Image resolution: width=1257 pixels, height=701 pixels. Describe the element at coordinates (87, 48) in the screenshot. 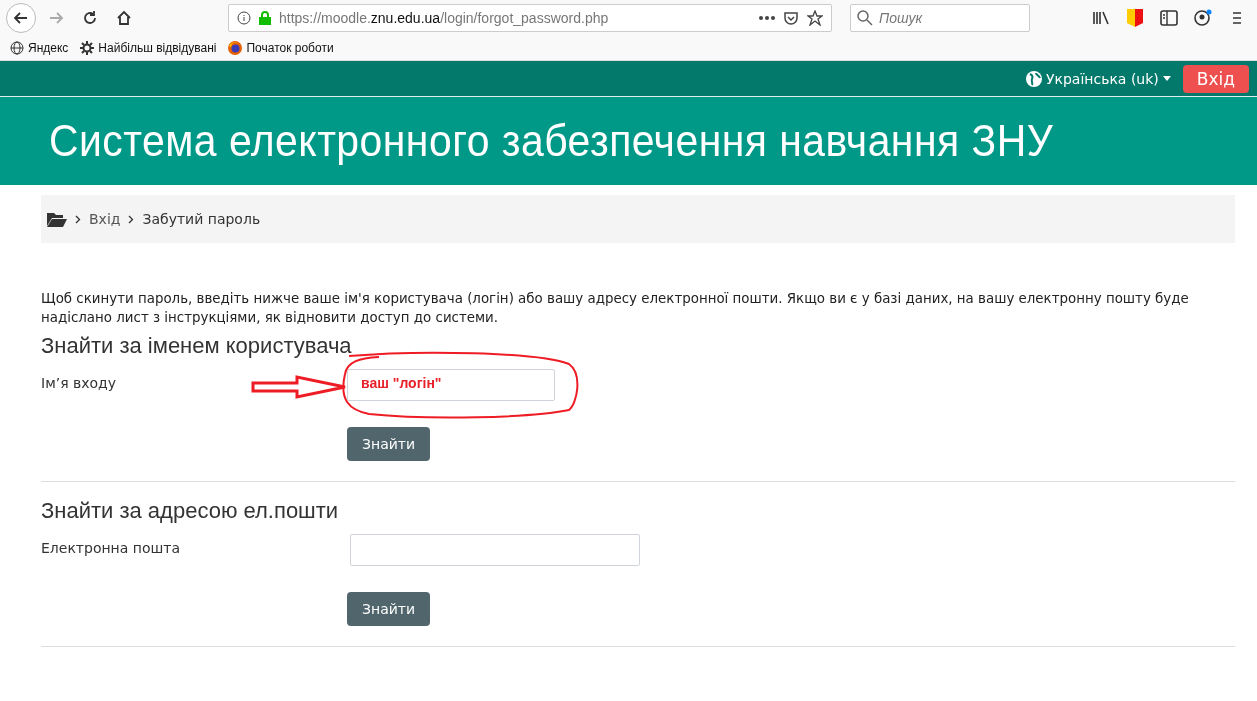

I see `gear-icon` at that location.